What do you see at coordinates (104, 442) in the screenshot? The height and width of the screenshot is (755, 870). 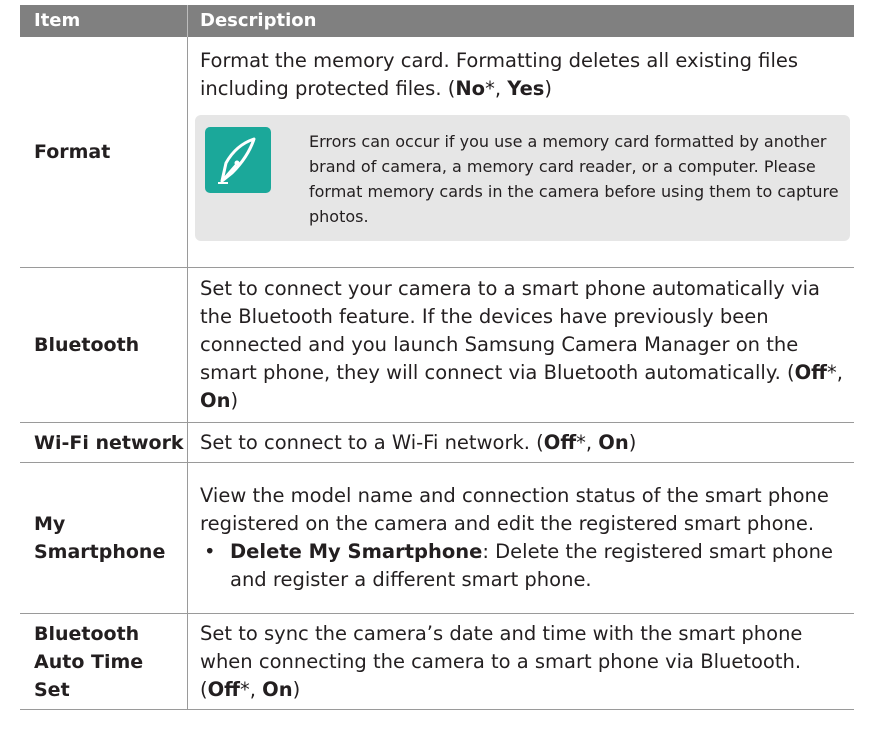 I see `item-wifi: Wi-Fi network` at bounding box center [104, 442].